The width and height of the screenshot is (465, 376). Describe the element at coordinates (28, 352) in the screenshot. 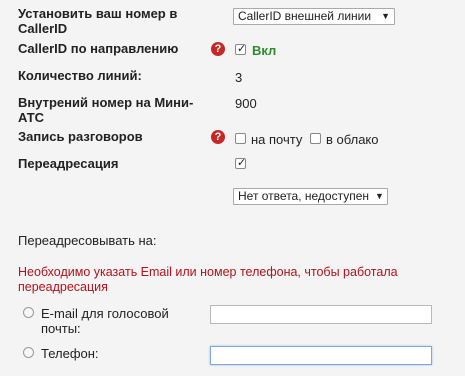

I see `phone-radio` at that location.